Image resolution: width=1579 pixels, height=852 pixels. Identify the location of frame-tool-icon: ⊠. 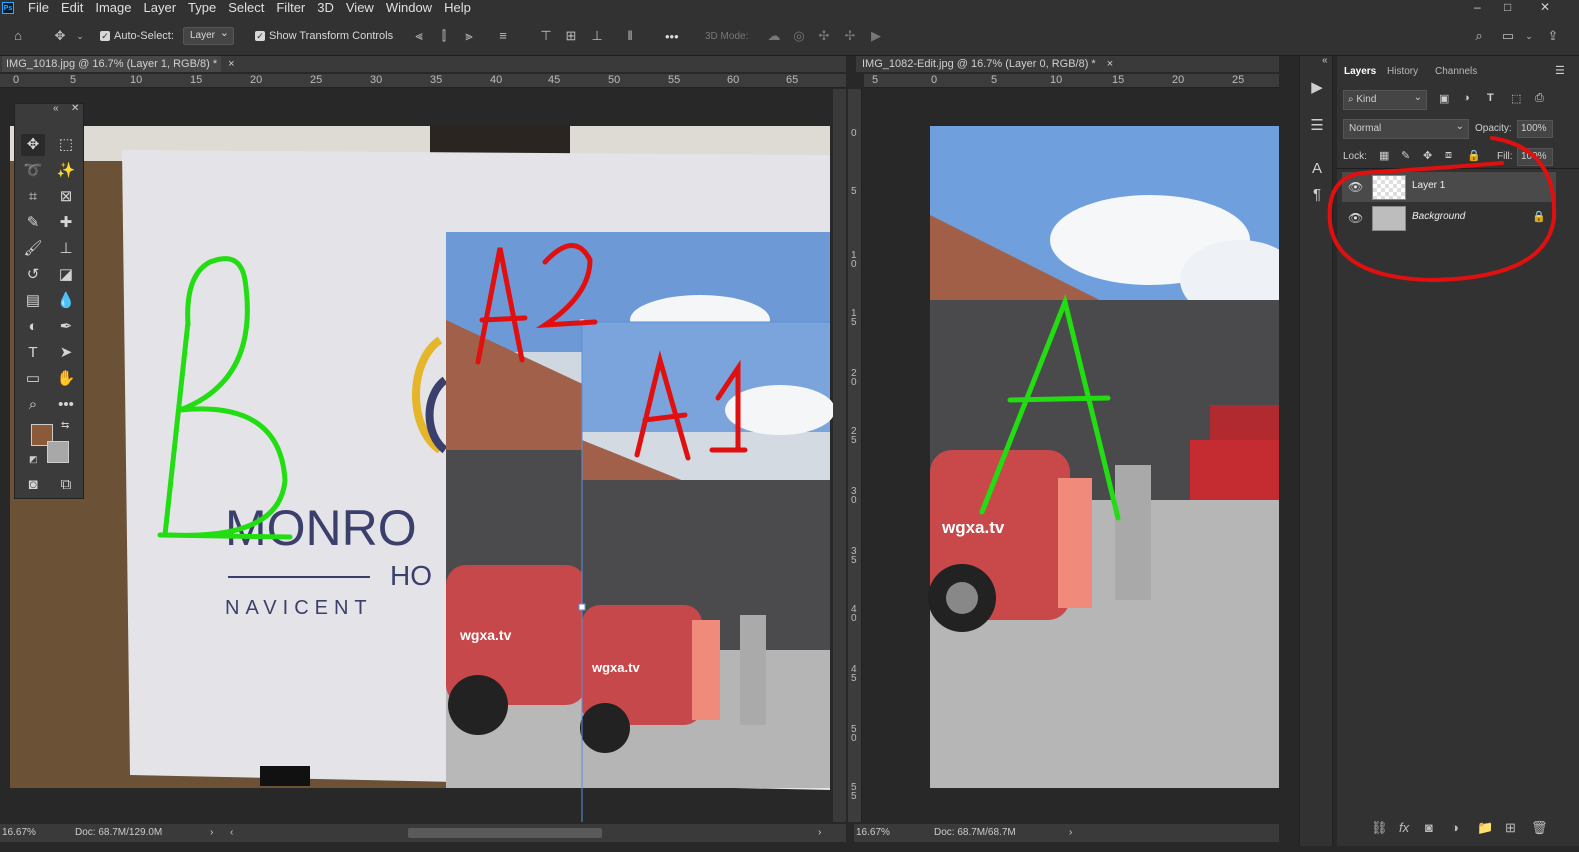
(66, 197).